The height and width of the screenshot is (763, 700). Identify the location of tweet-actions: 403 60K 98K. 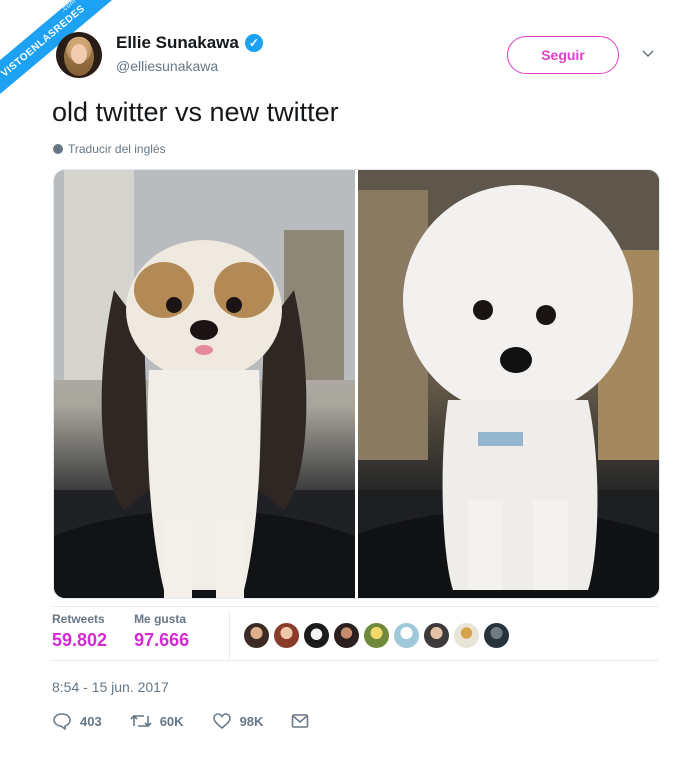
(180, 721).